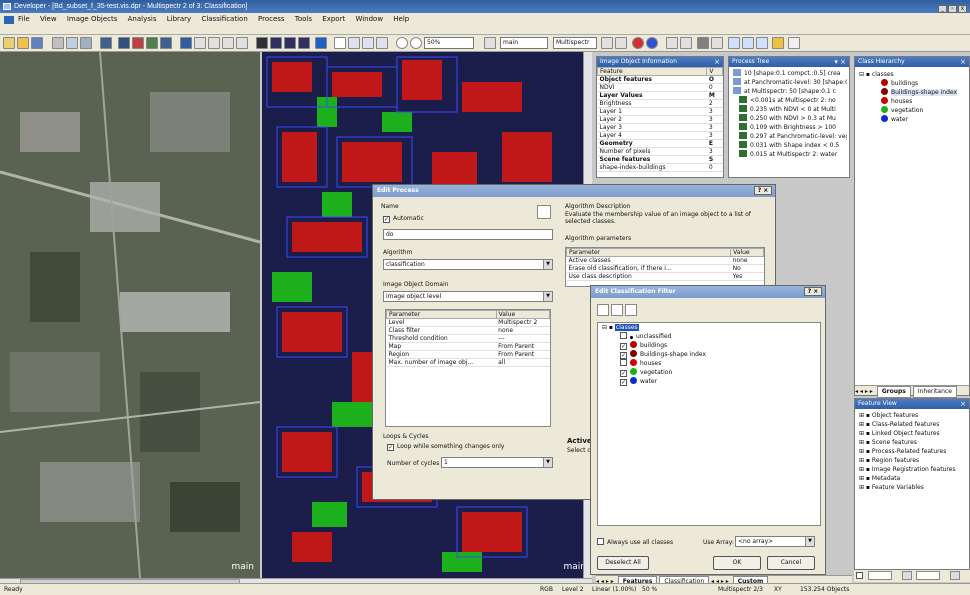 The width and height of the screenshot is (970, 595). Describe the element at coordinates (179, 19) in the screenshot. I see `menu-library: Library` at that location.